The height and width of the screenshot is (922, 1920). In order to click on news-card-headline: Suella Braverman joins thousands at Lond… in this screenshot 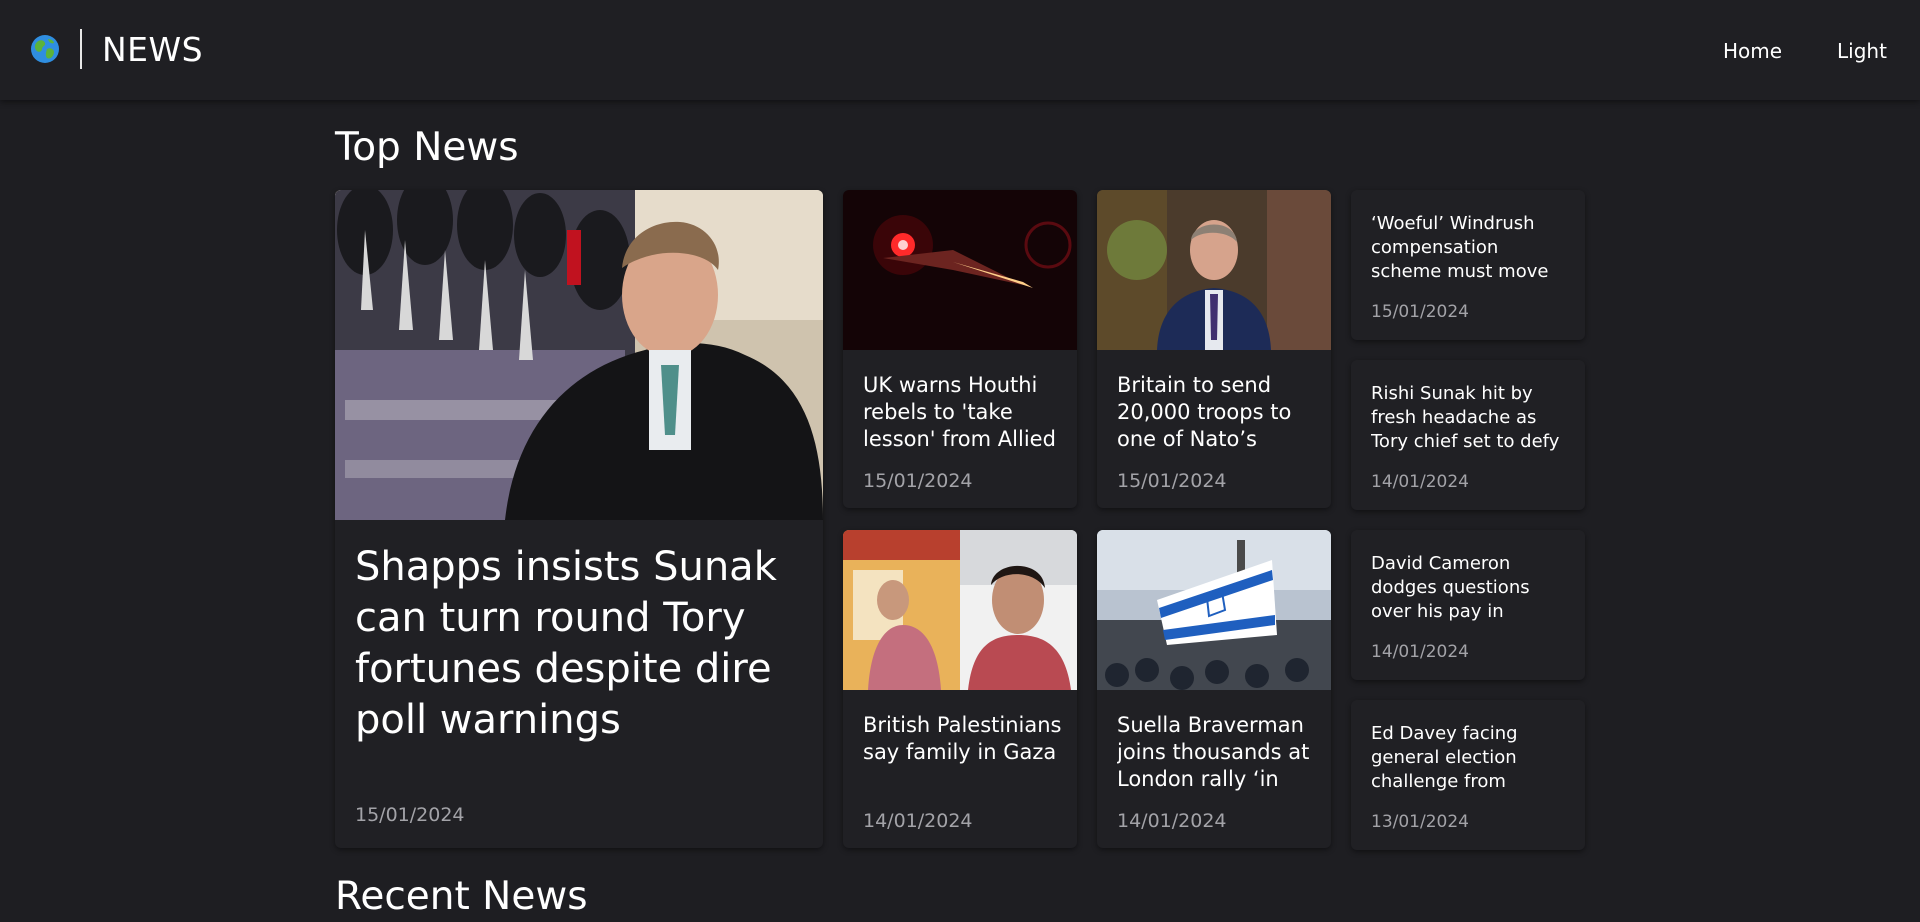, I will do `click(1217, 752)`.